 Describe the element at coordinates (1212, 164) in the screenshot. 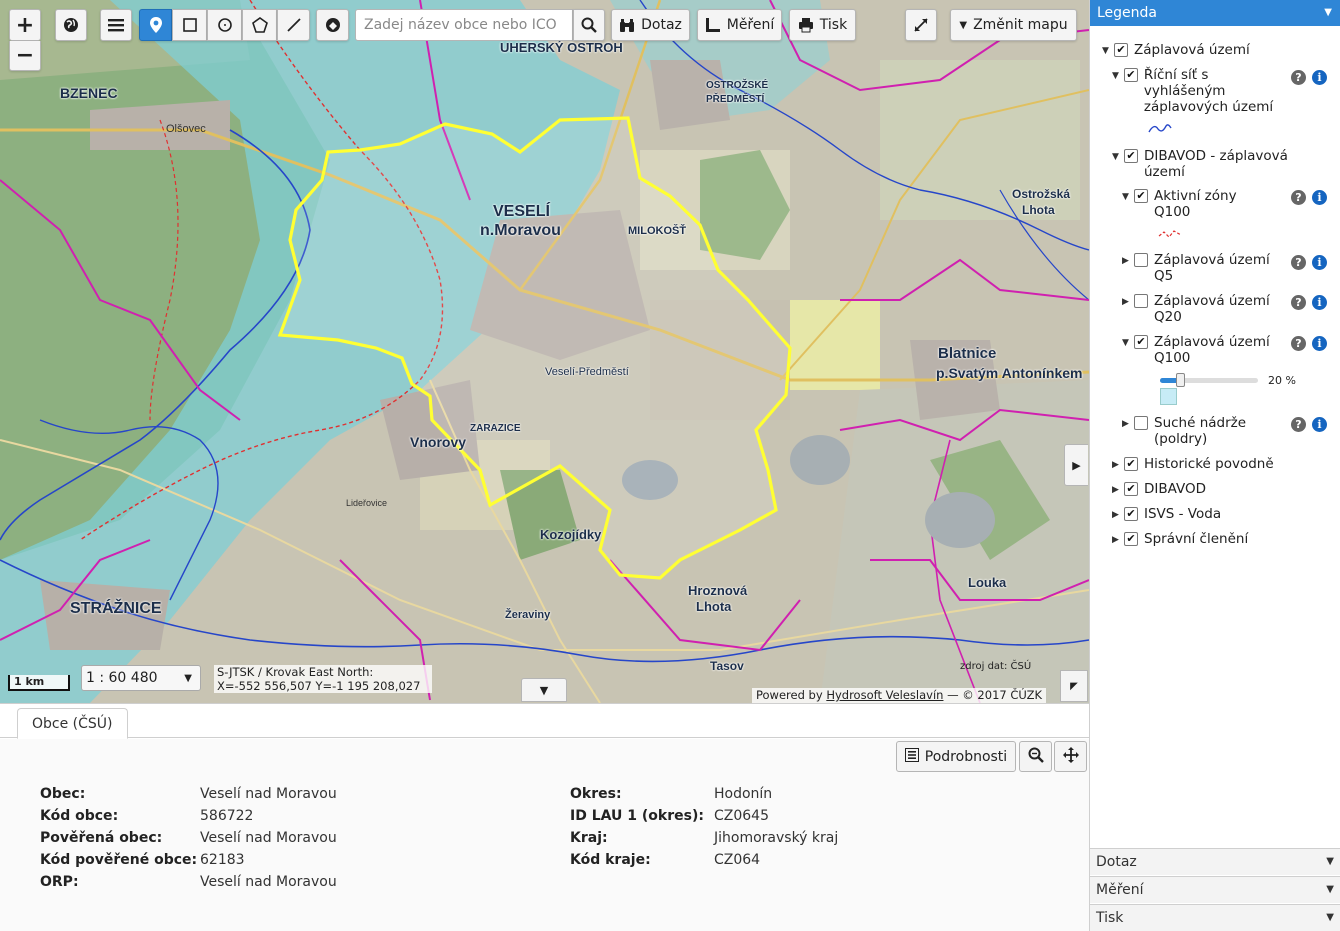

I see `legend-item-dibavod-zaplavova: ▼ ✔ DIBAVOD - záplavová území` at that location.